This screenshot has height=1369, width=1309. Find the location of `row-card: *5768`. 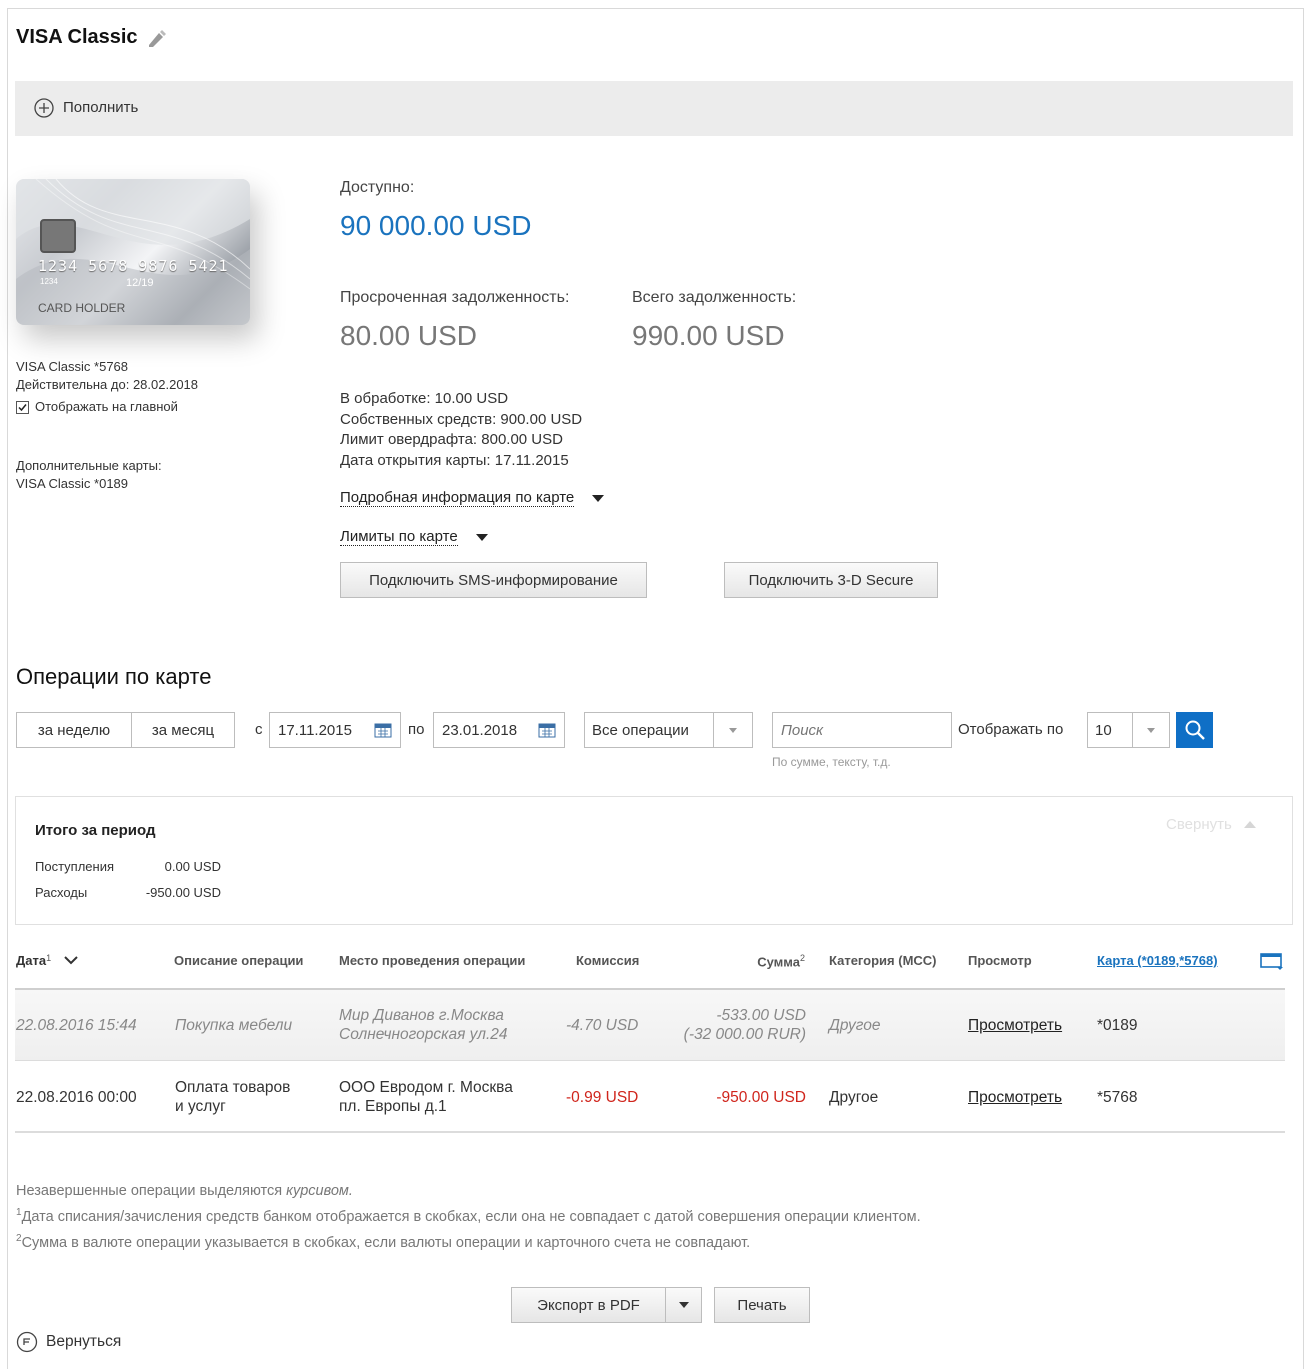

row-card: *5768 is located at coordinates (1117, 1097).